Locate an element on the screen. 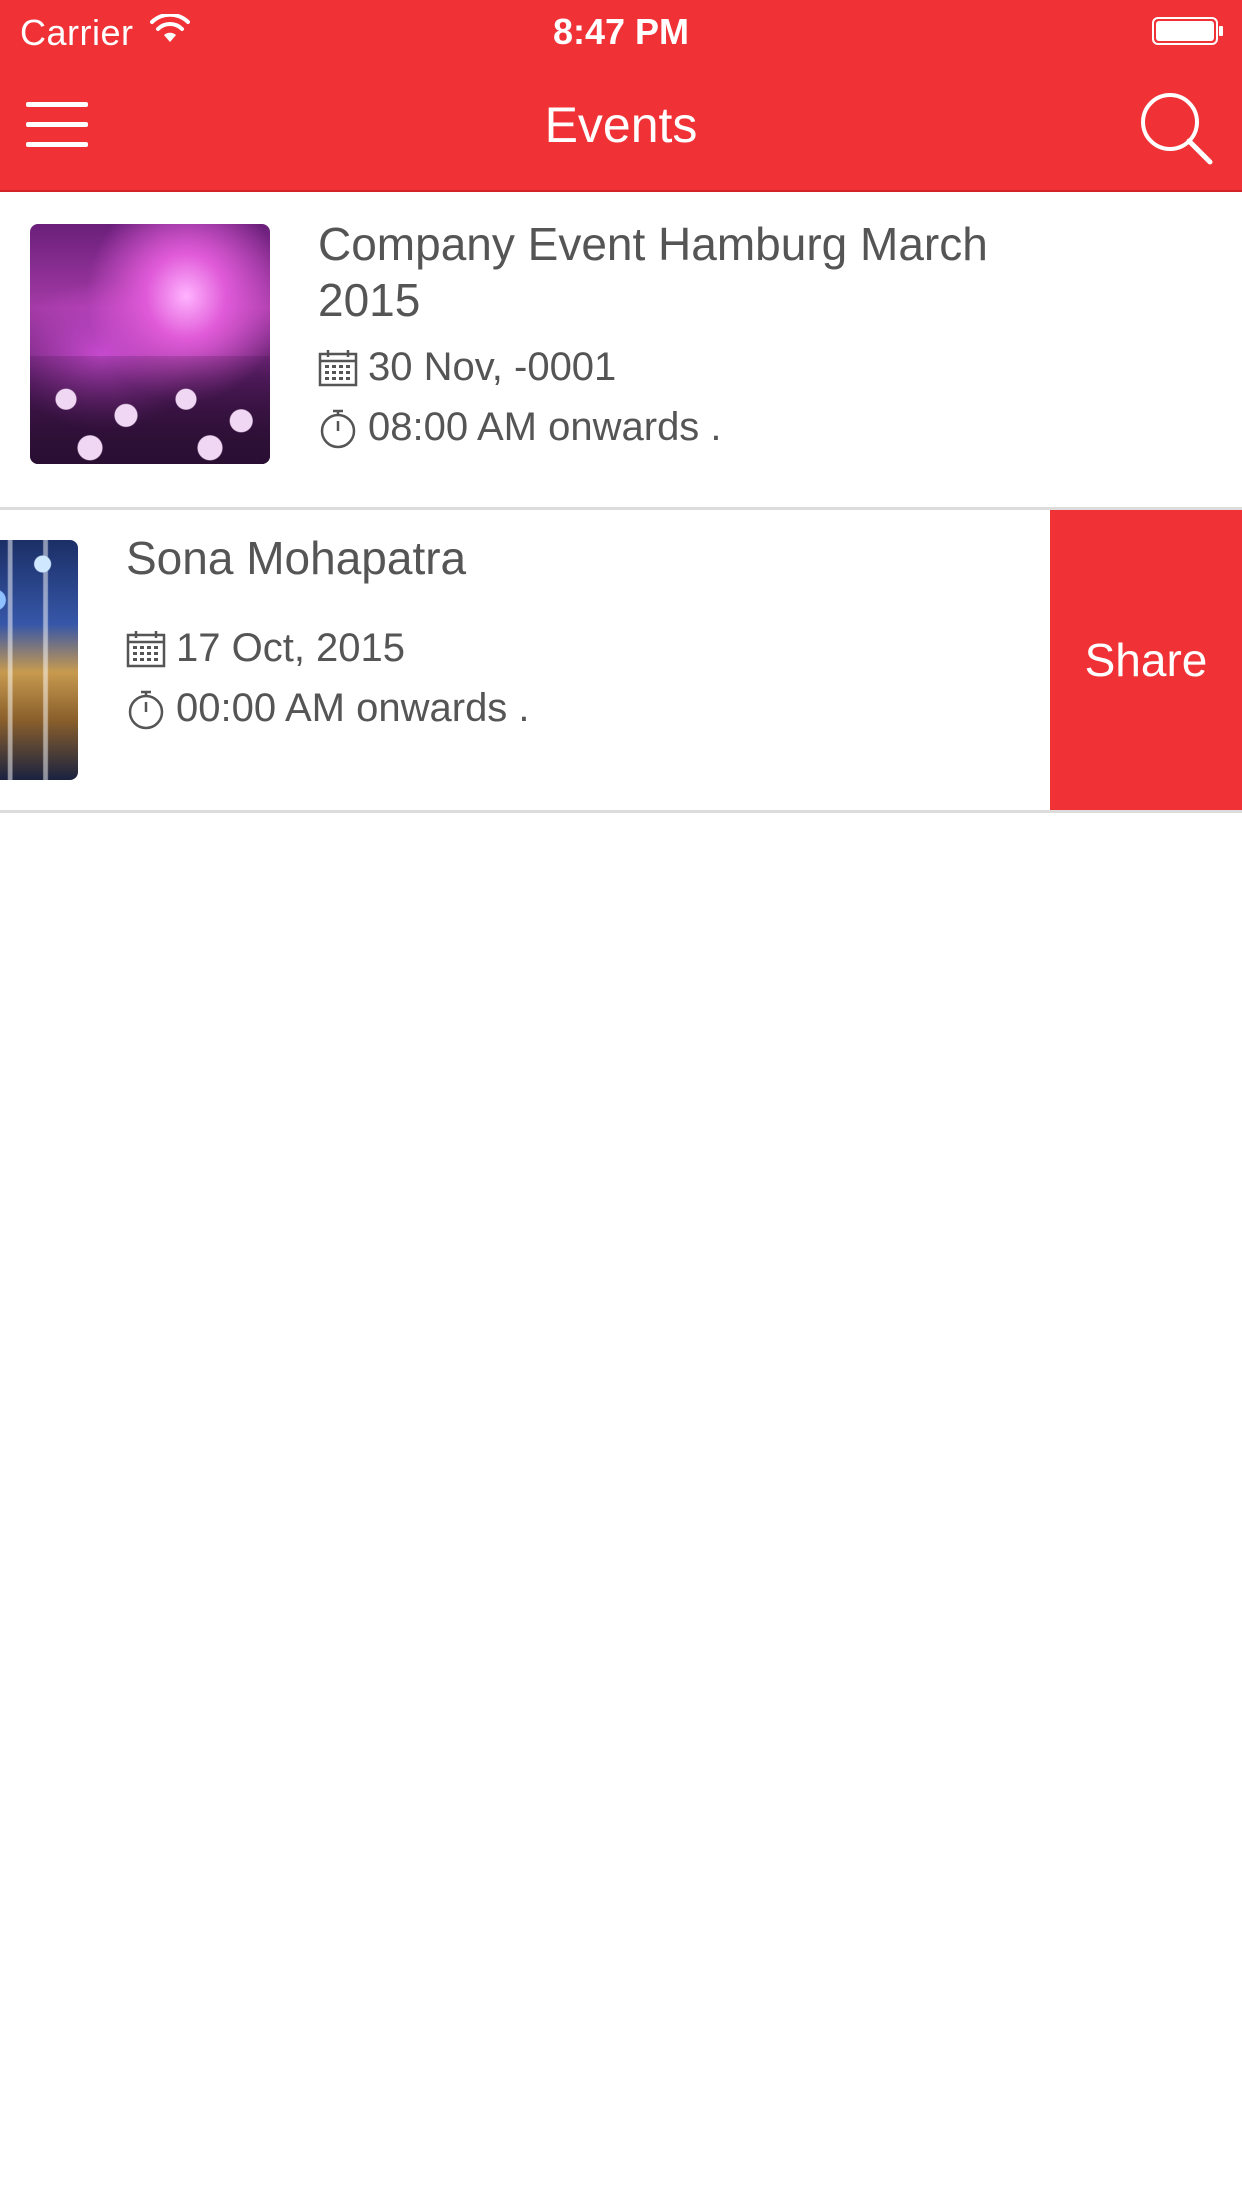 Image resolution: width=1242 pixels, height=2208 pixels. nav-bar: Events is located at coordinates (621, 126).